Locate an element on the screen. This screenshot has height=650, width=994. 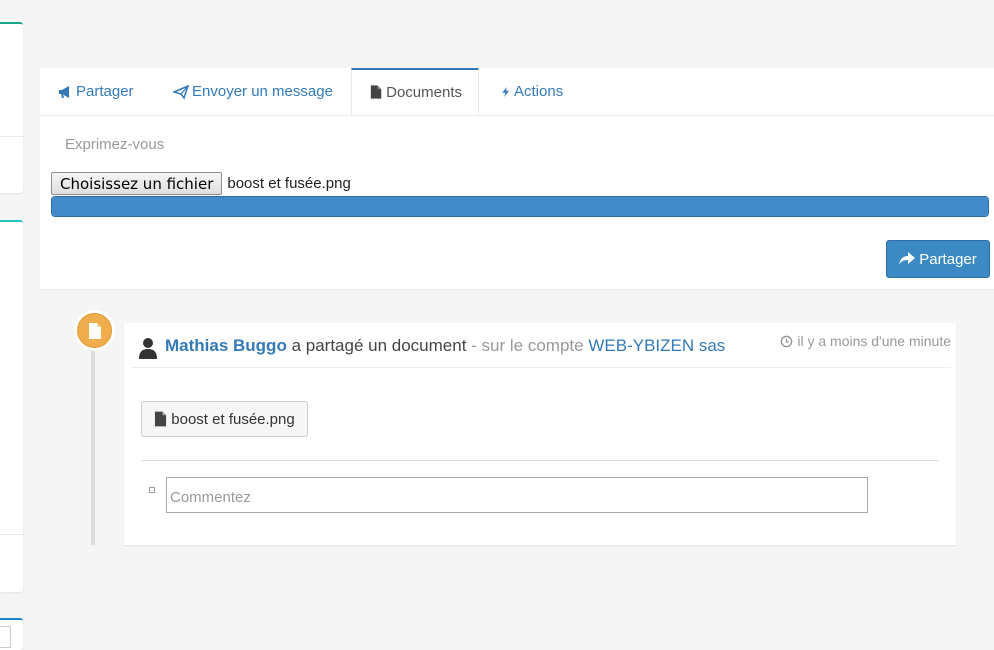
comment-bullet is located at coordinates (152, 490).